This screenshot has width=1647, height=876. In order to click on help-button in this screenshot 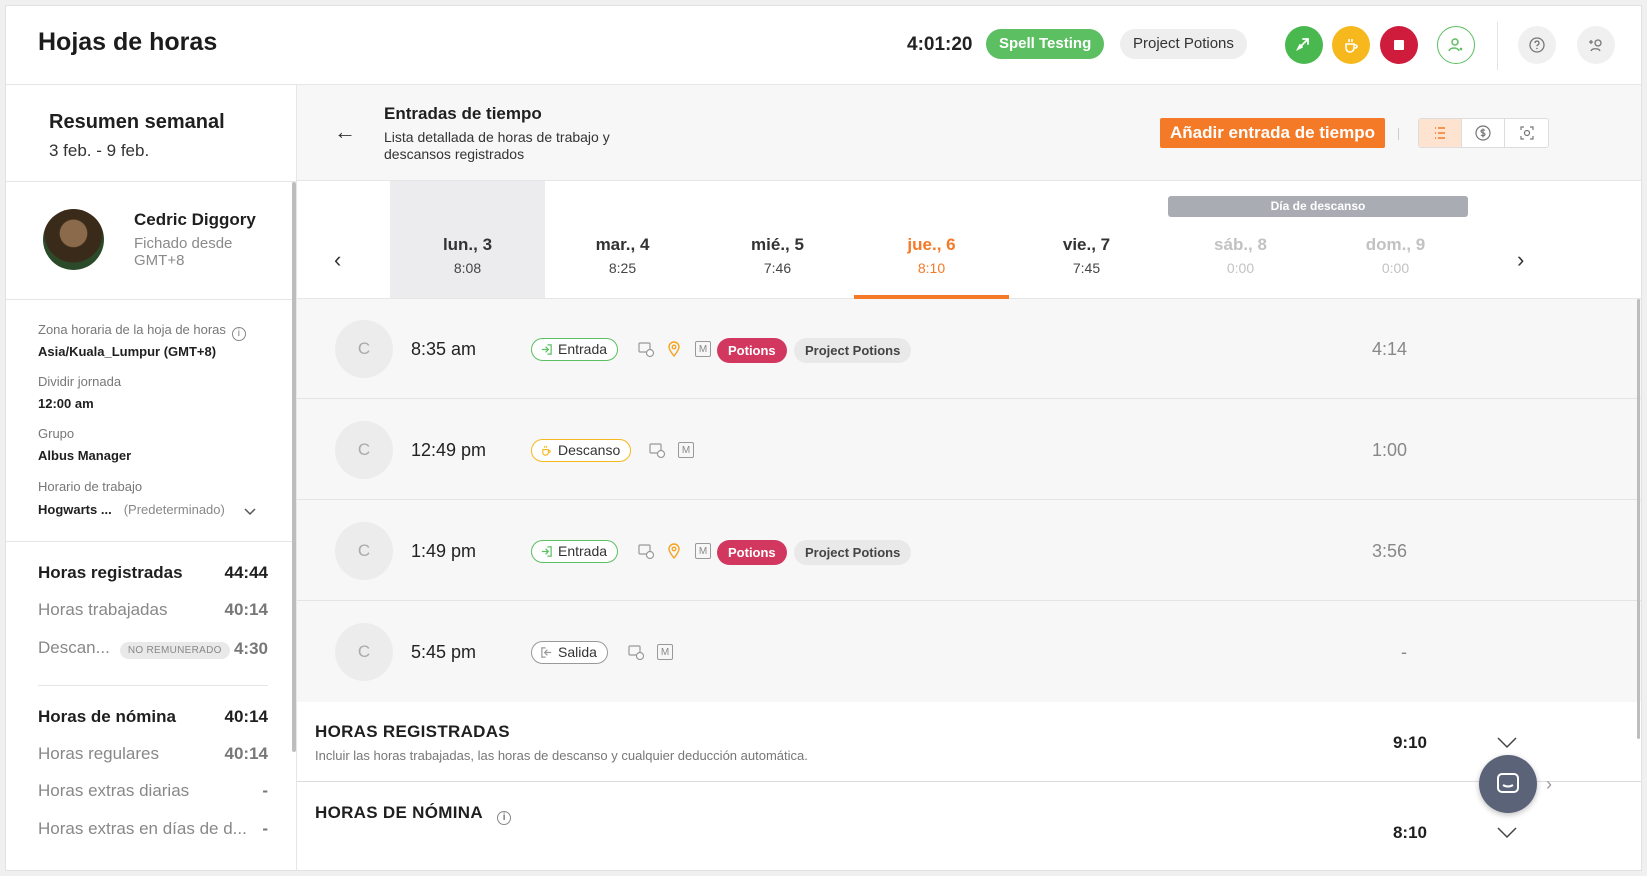, I will do `click(1537, 45)`.